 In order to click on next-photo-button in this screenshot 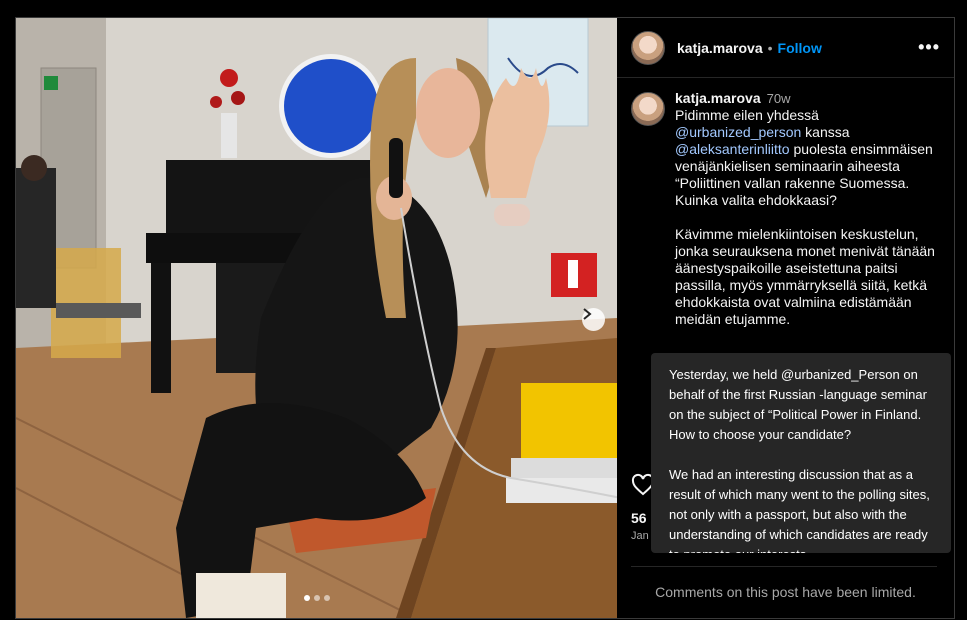, I will do `click(593, 319)`.